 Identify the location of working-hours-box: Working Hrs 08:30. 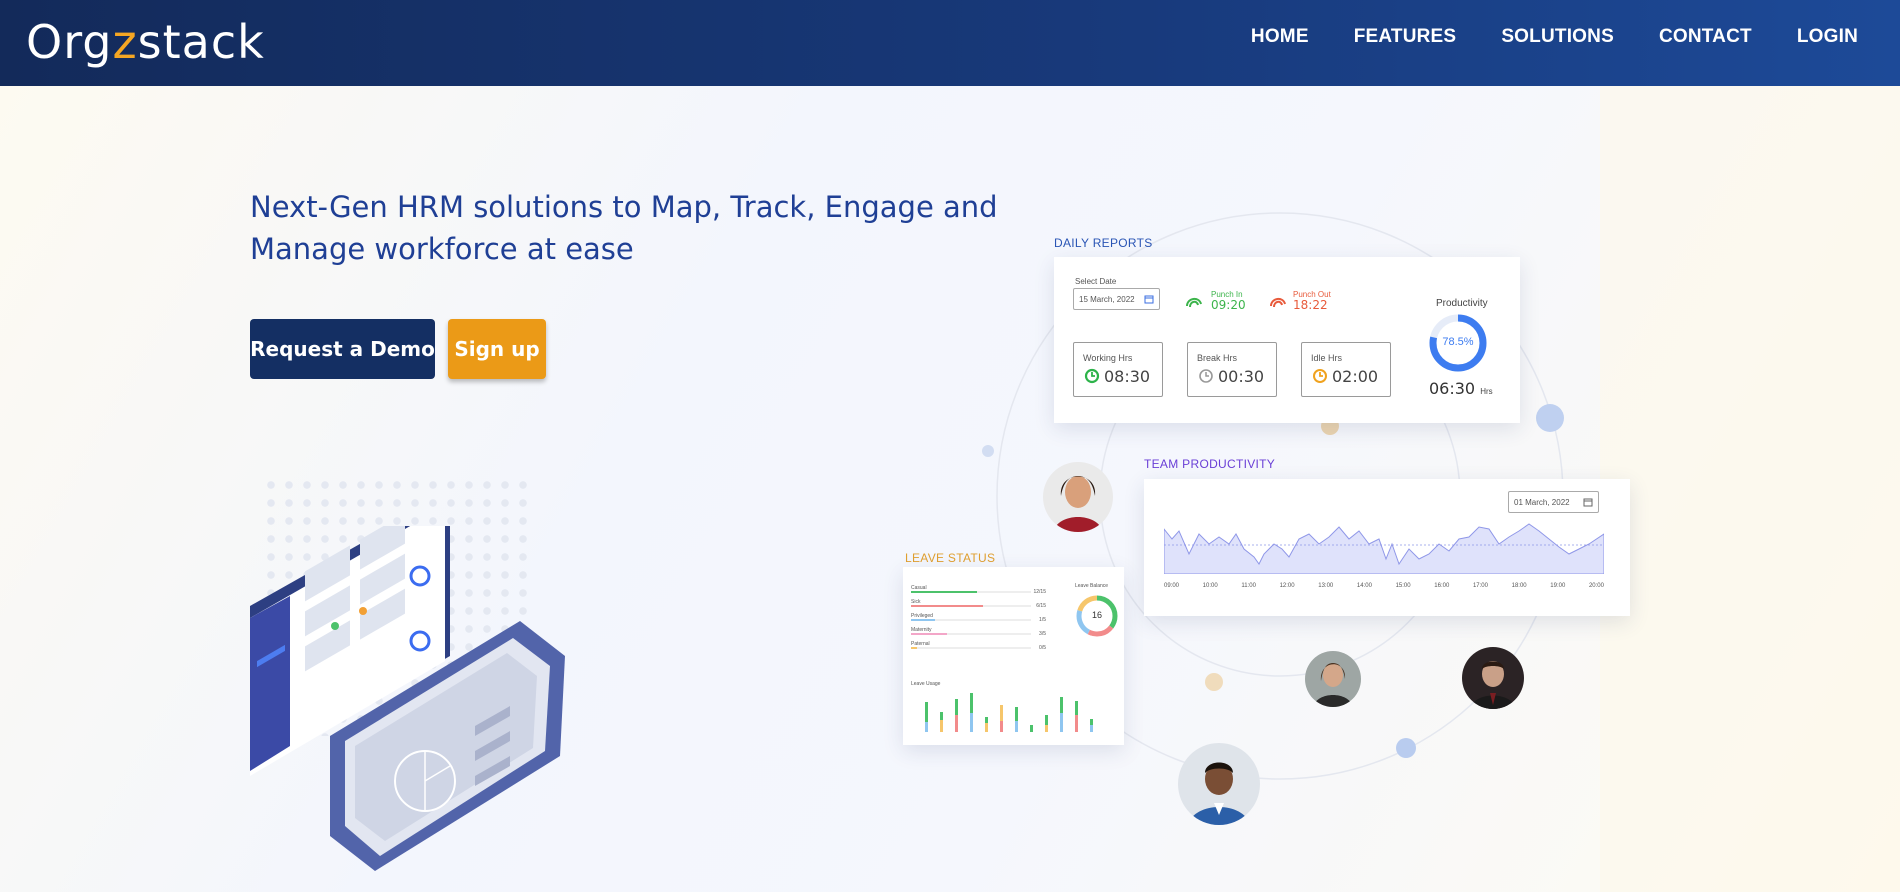
(1118, 369).